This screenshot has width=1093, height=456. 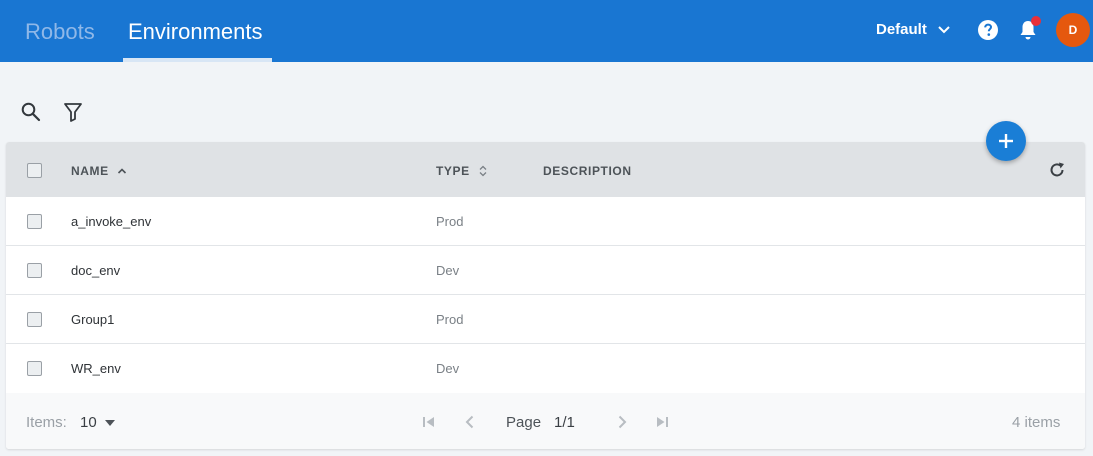 I want to click on filter-icon, so click(x=73, y=112).